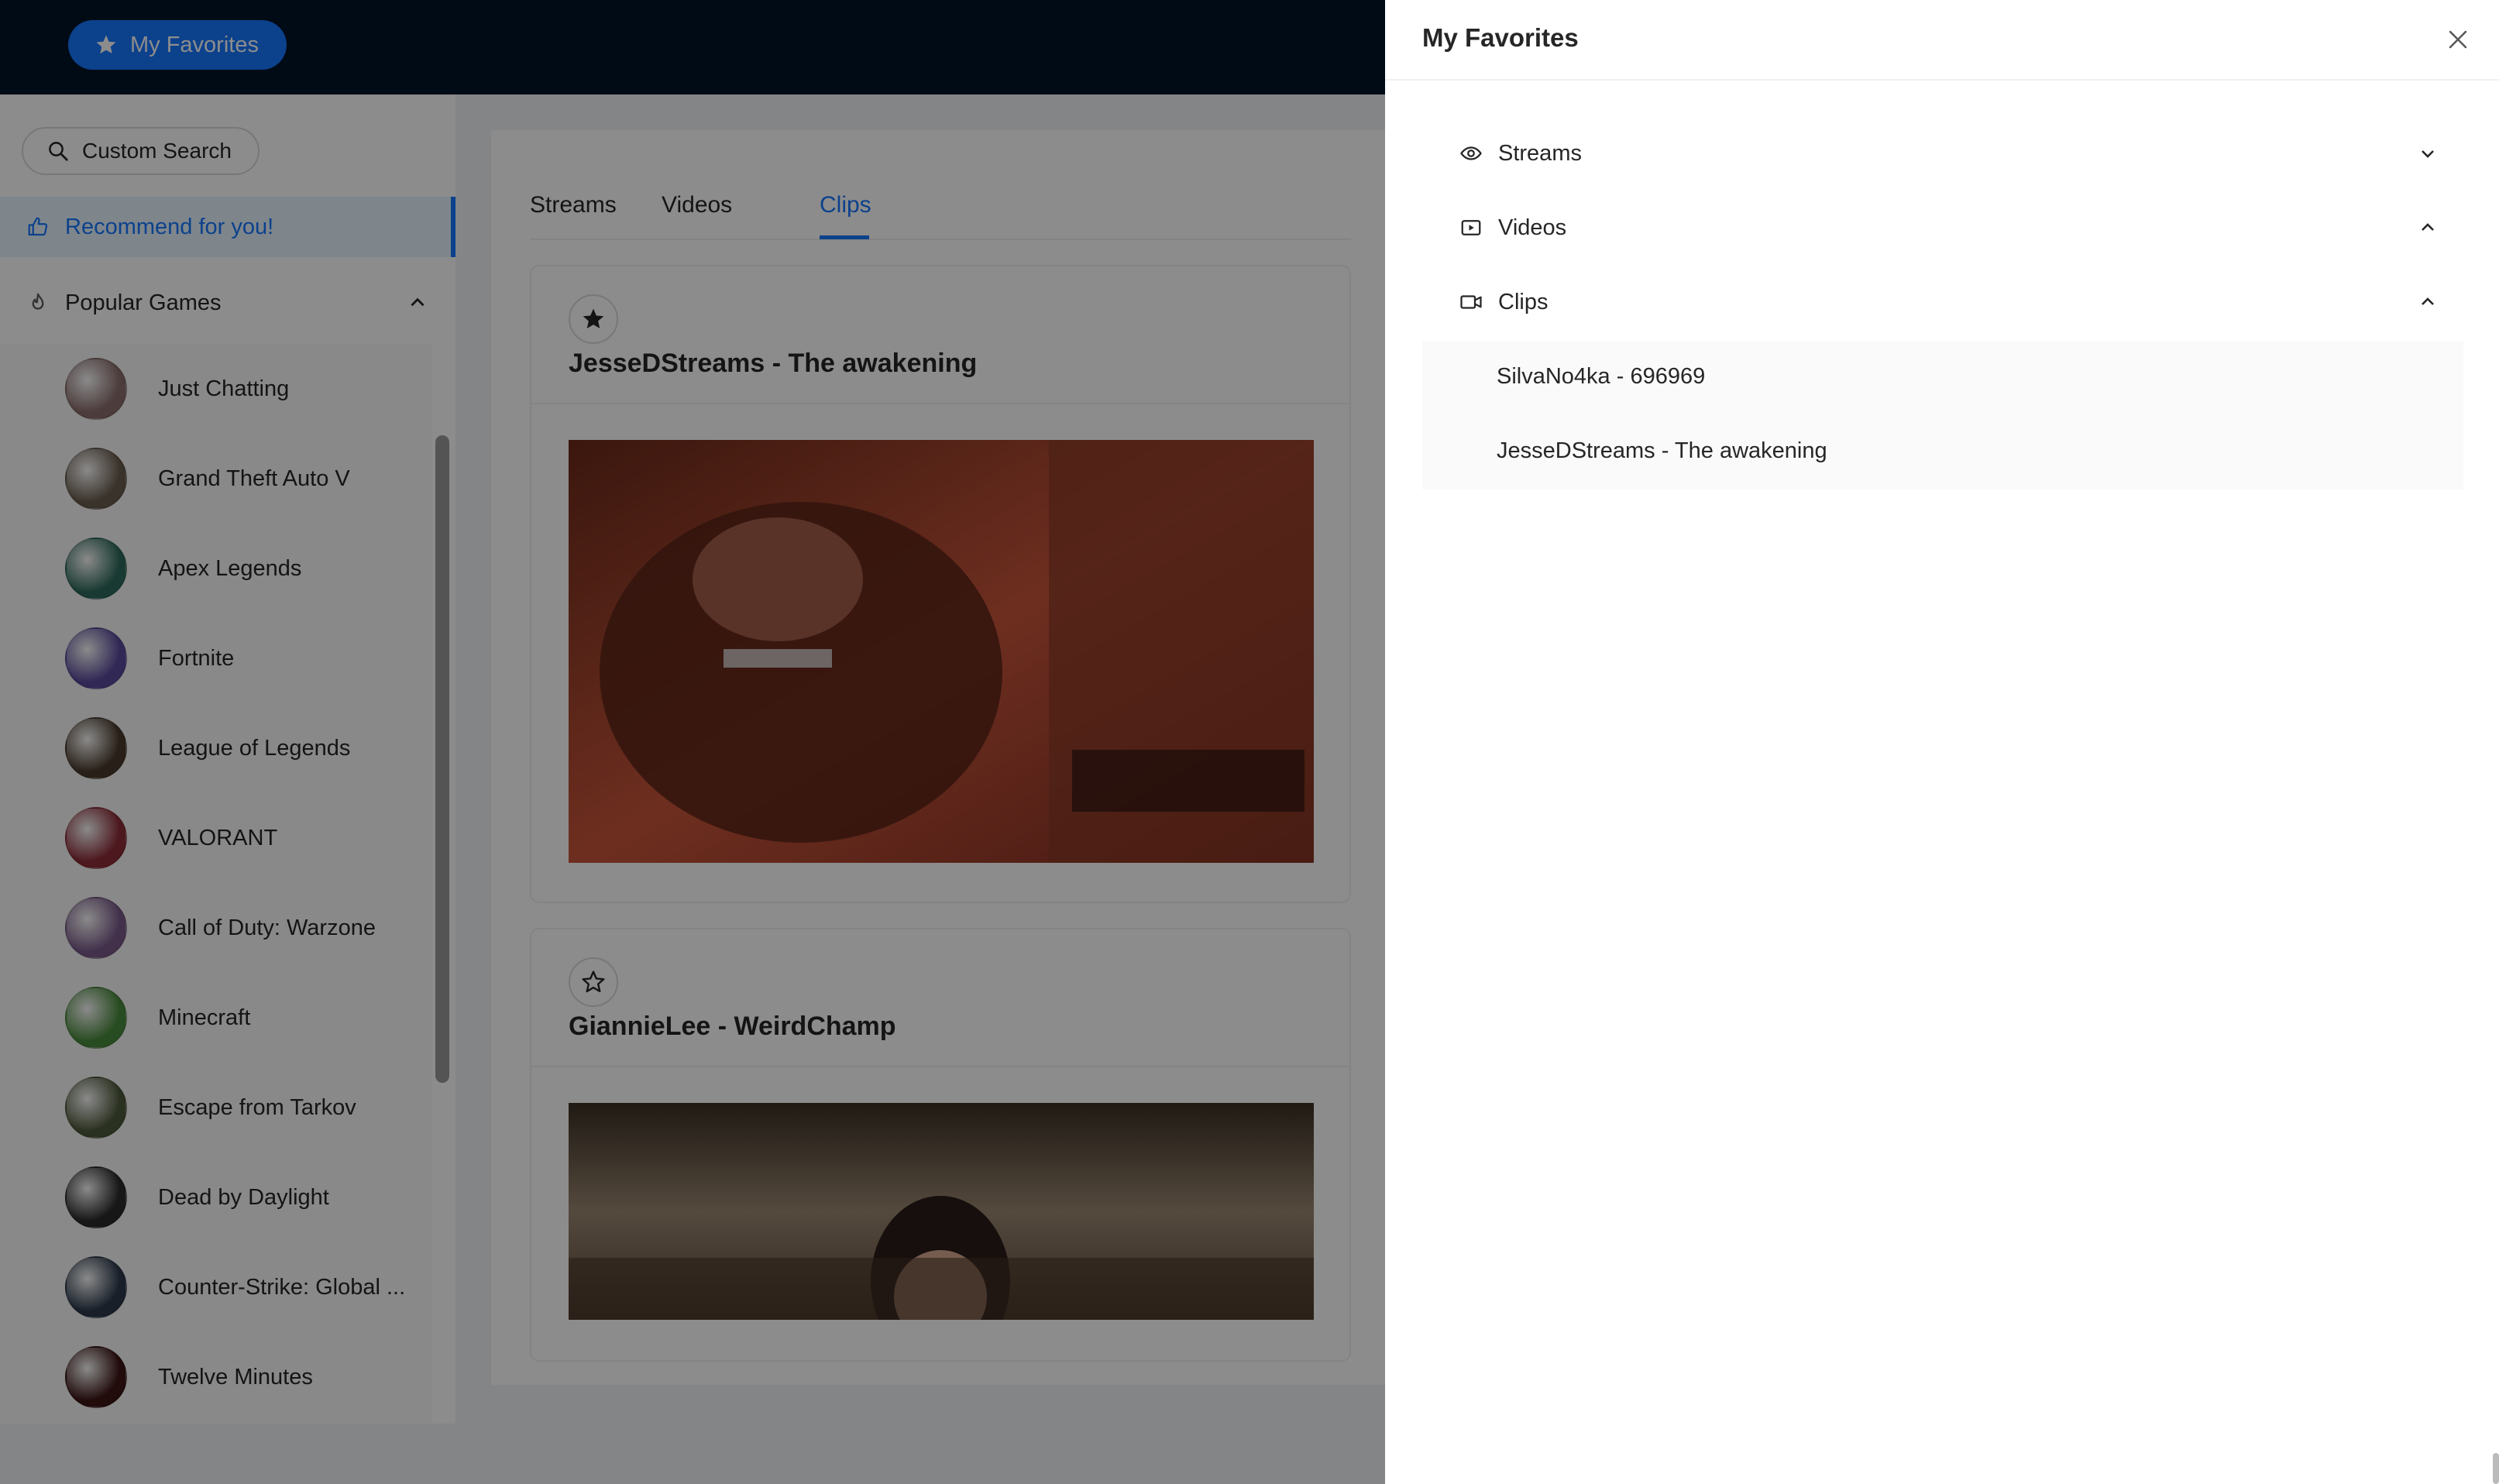 The width and height of the screenshot is (2499, 1484). What do you see at coordinates (1532, 228) in the screenshot?
I see `section-label: Videos` at bounding box center [1532, 228].